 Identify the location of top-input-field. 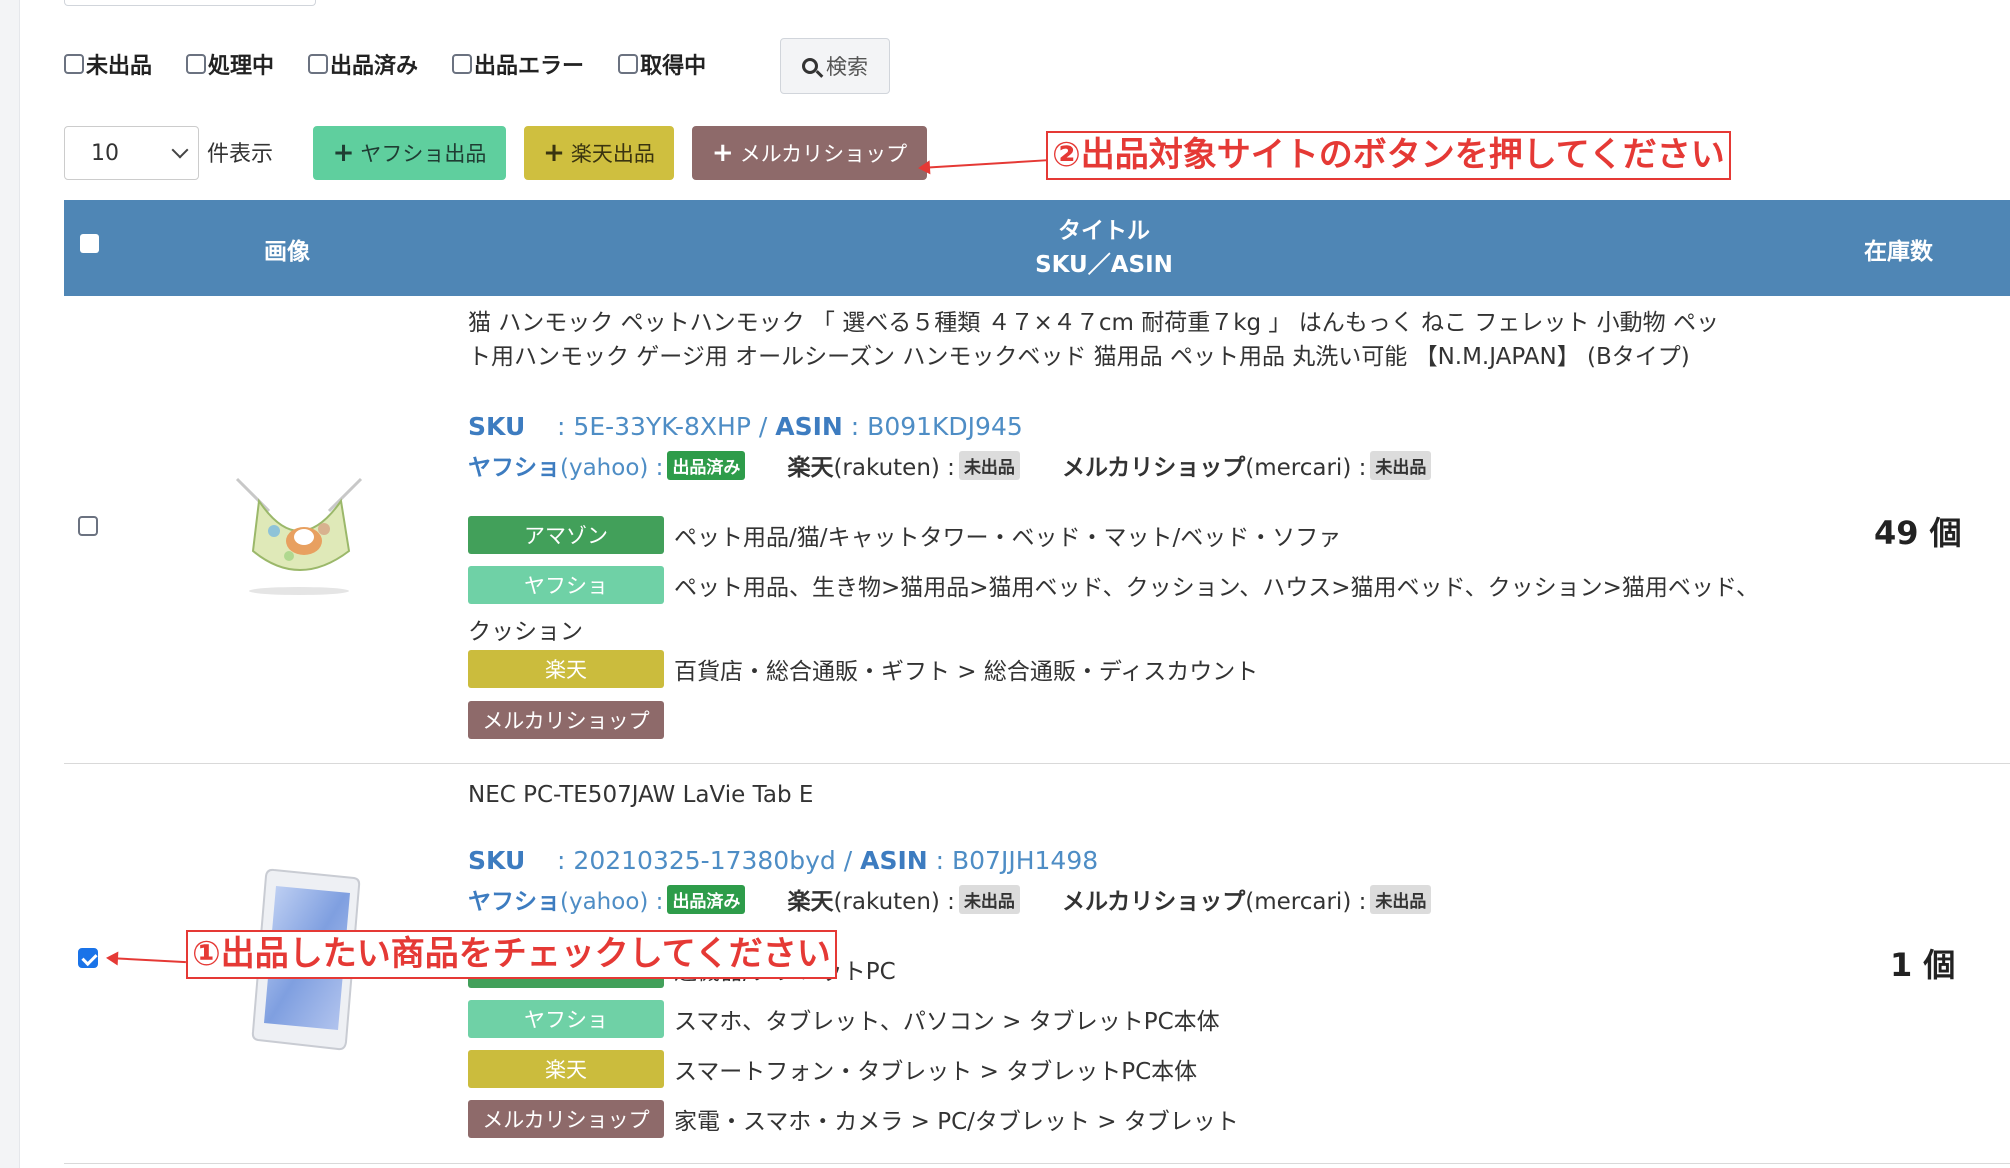
(190, 3).